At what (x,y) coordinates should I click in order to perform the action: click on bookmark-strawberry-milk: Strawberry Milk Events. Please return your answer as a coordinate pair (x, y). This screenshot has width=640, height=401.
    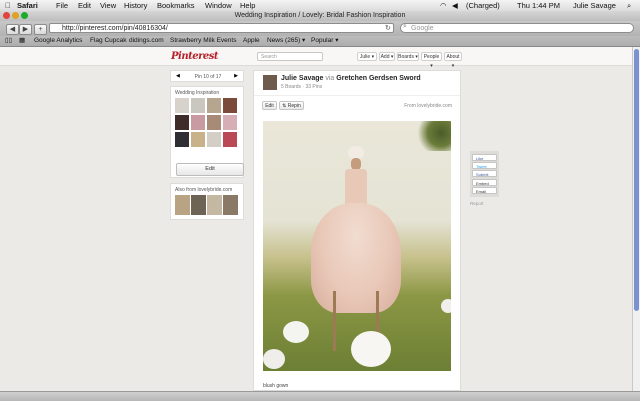
    Looking at the image, I should click on (203, 41).